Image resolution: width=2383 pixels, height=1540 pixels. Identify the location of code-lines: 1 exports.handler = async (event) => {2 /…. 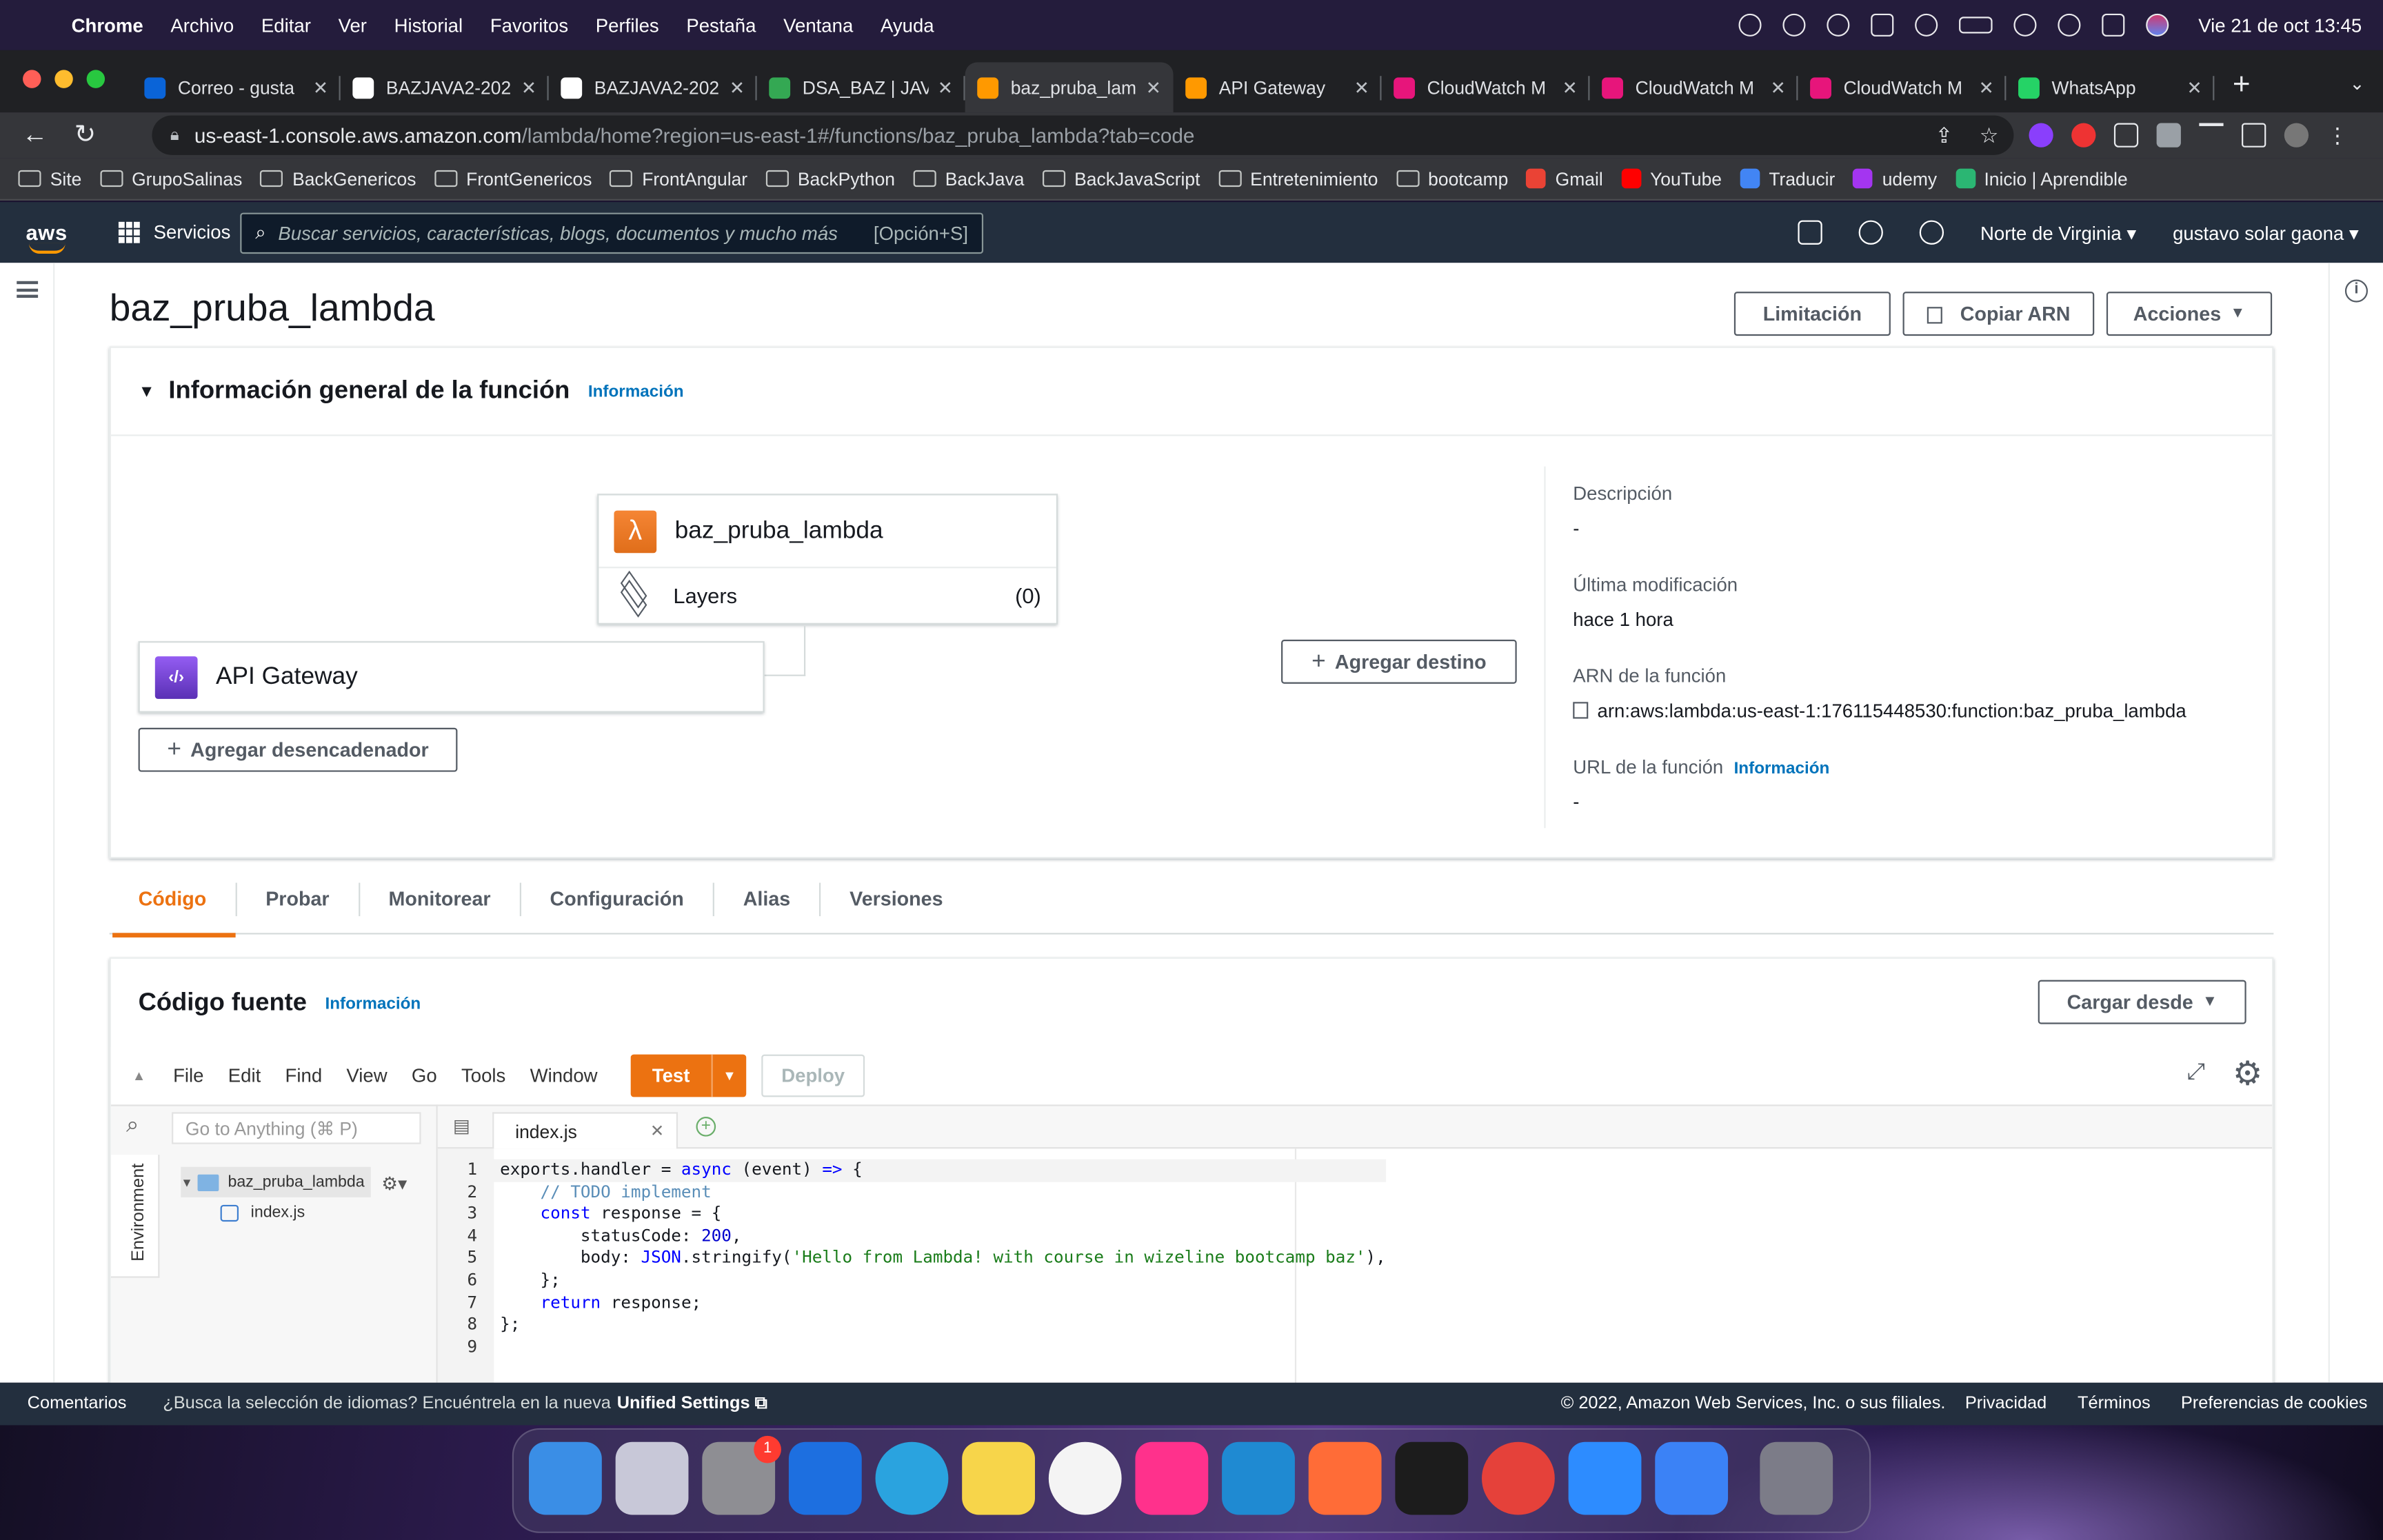
(911, 1259).